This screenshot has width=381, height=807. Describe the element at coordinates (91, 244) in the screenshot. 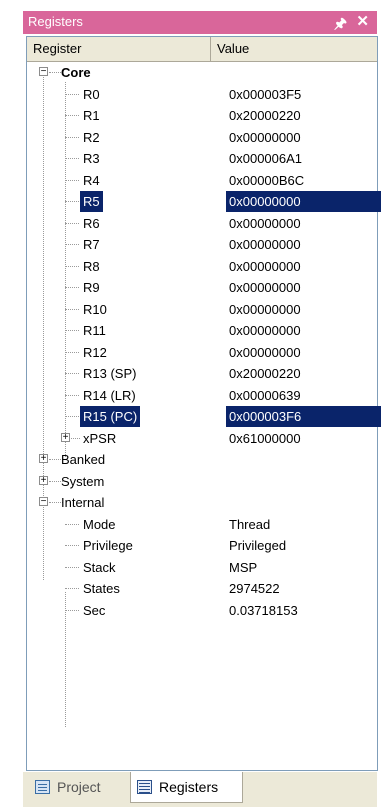

I see `register-name: R7` at that location.